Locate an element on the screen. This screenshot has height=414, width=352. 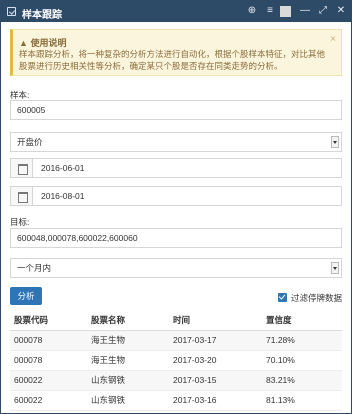
price-type-select: 开盘价 is located at coordinates (176, 142).